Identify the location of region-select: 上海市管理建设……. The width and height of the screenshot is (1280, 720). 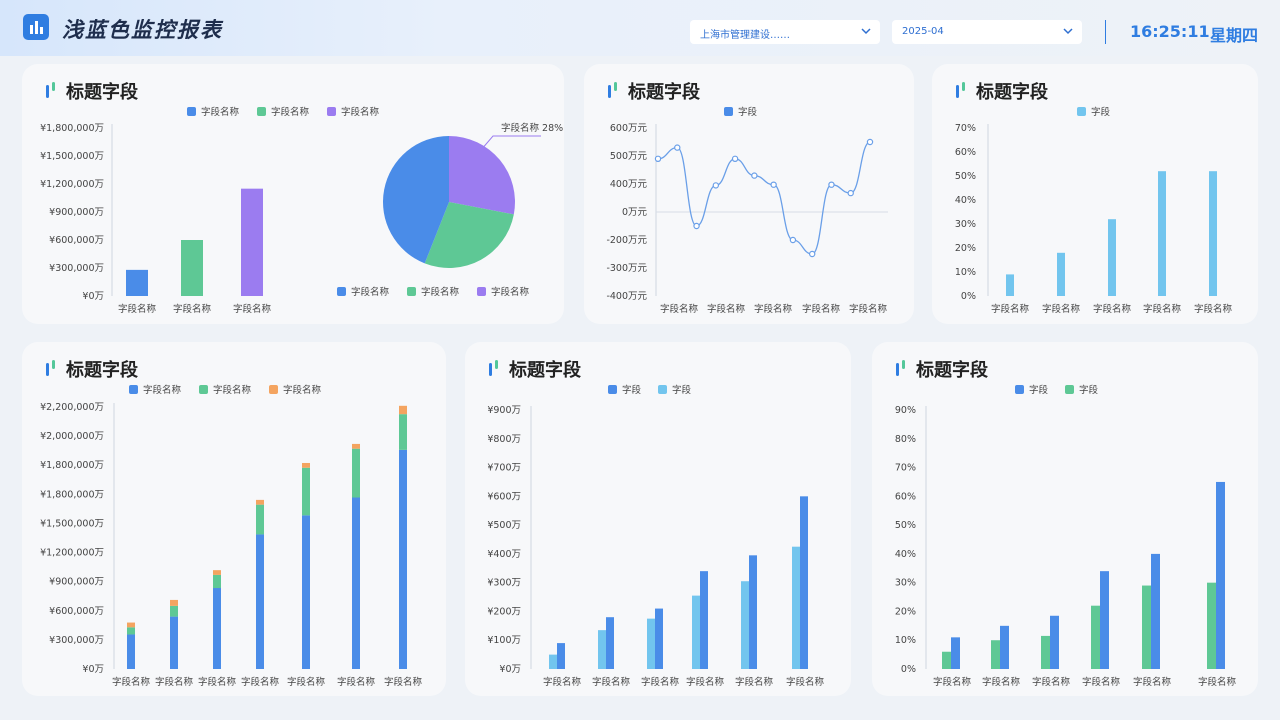
(785, 32).